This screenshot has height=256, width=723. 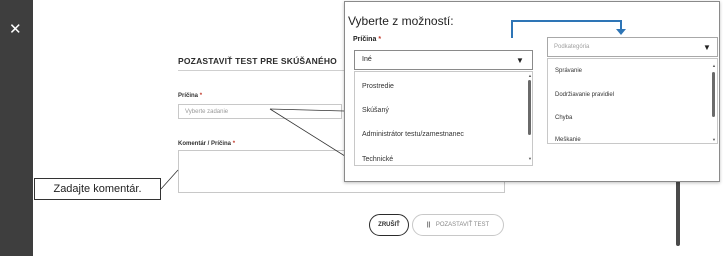 I want to click on subcategory-option: Dodržiavanie pravidiel, so click(x=584, y=95).